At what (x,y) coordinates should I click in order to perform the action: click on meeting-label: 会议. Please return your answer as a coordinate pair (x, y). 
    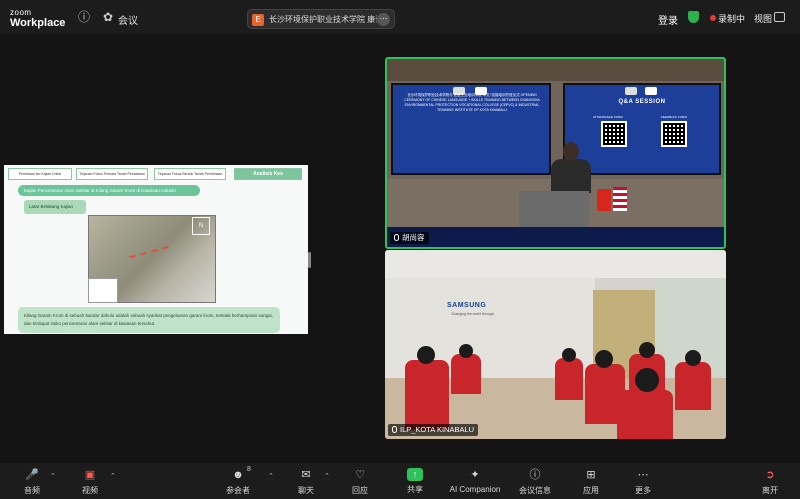
    Looking at the image, I should click on (128, 21).